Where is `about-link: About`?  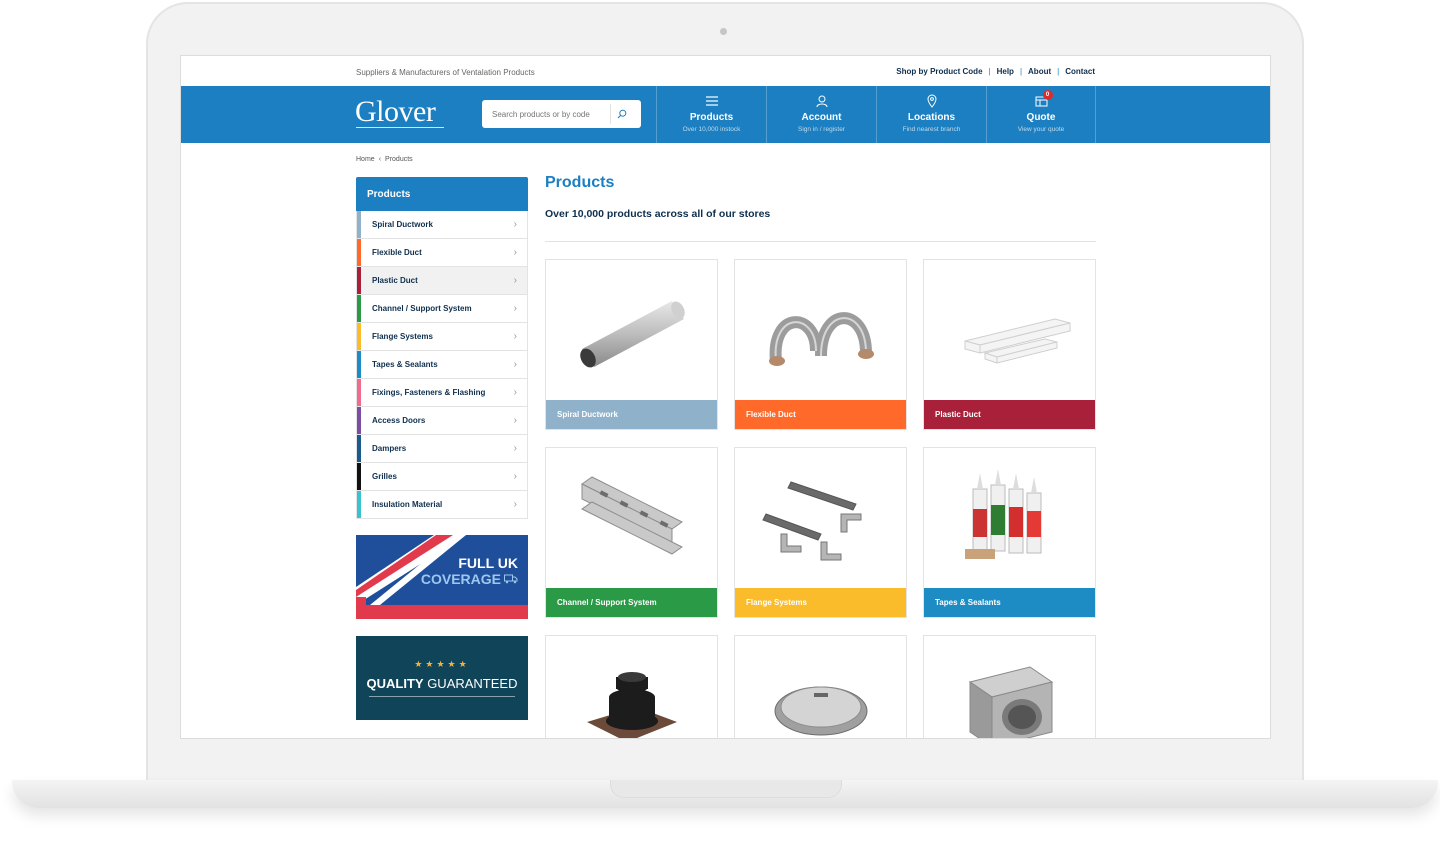 about-link: About is located at coordinates (1039, 71).